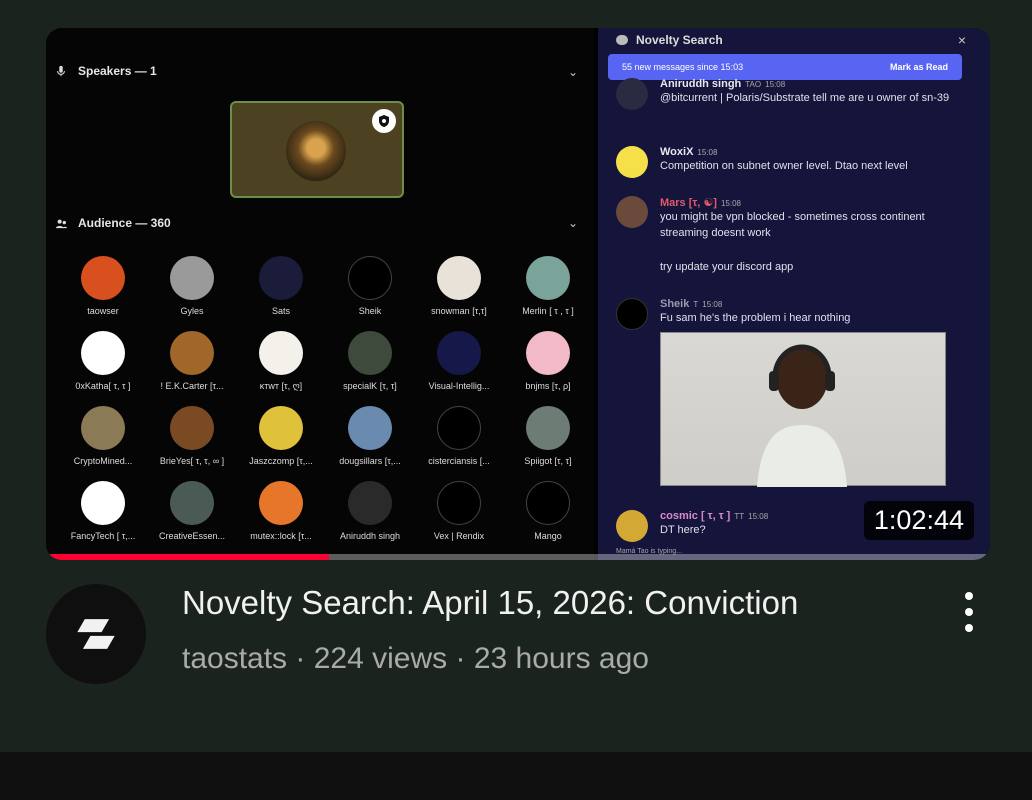 The image size is (1032, 800). Describe the element at coordinates (918, 520) in the screenshot. I see `duration-badge: 1:02:44` at that location.